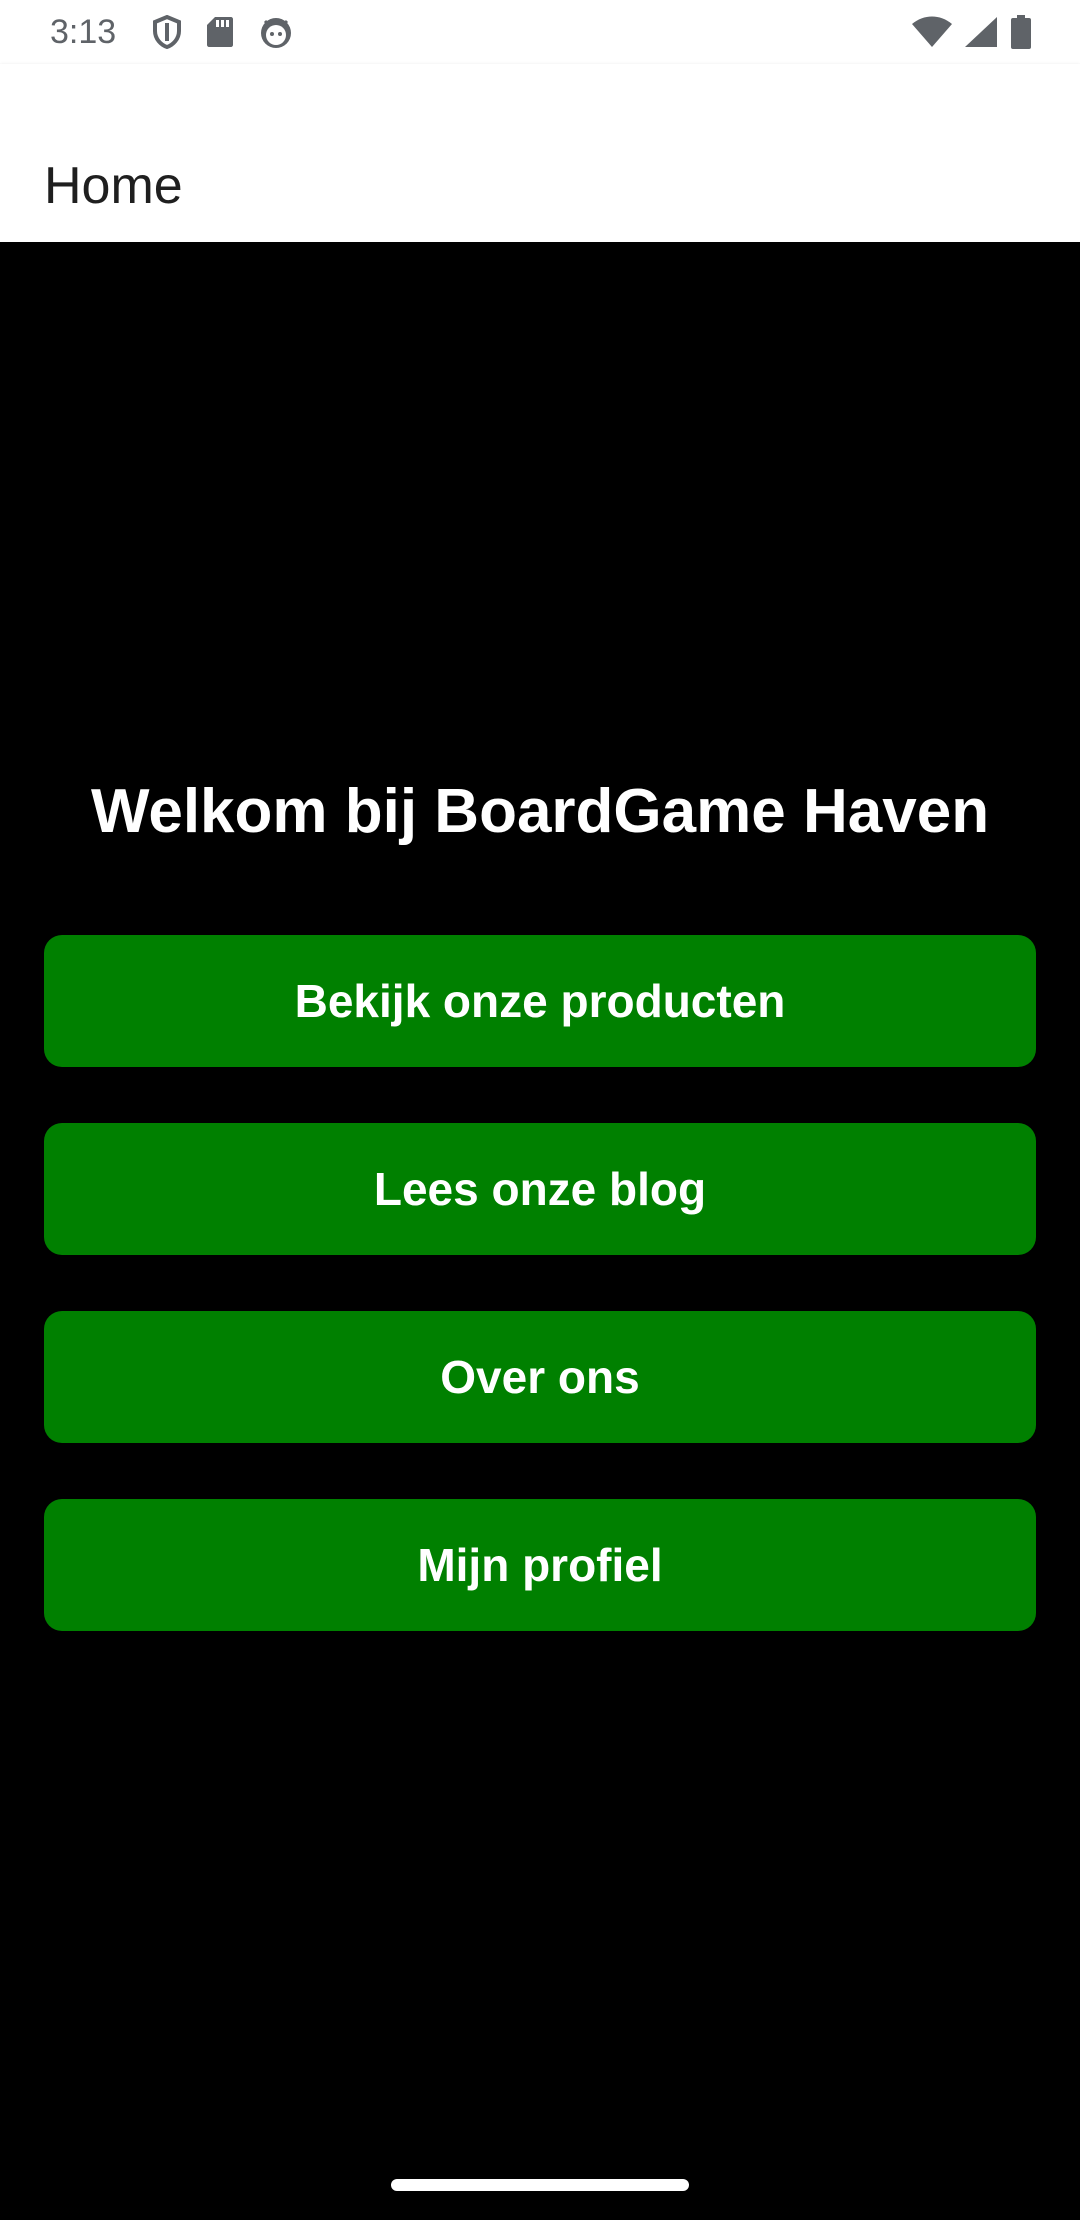  I want to click on welcome-heading: Welkom bij BoardGame Haven, so click(540, 811).